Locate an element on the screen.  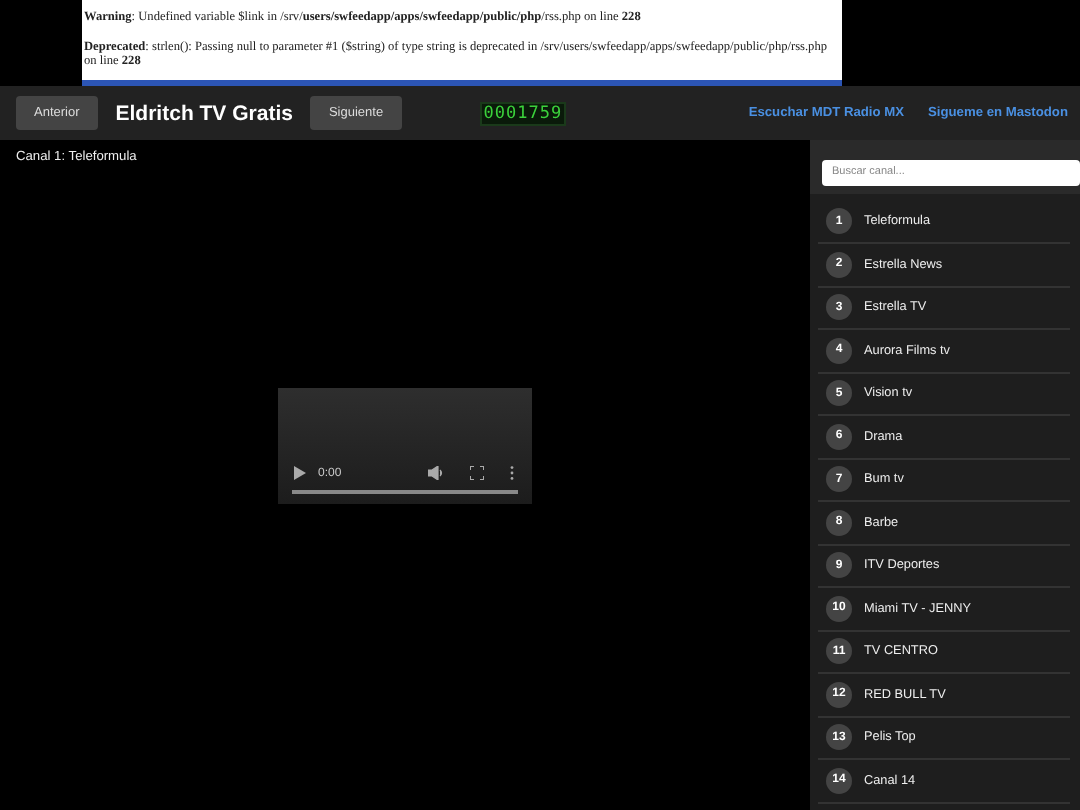
play-icon is located at coordinates (300, 473).